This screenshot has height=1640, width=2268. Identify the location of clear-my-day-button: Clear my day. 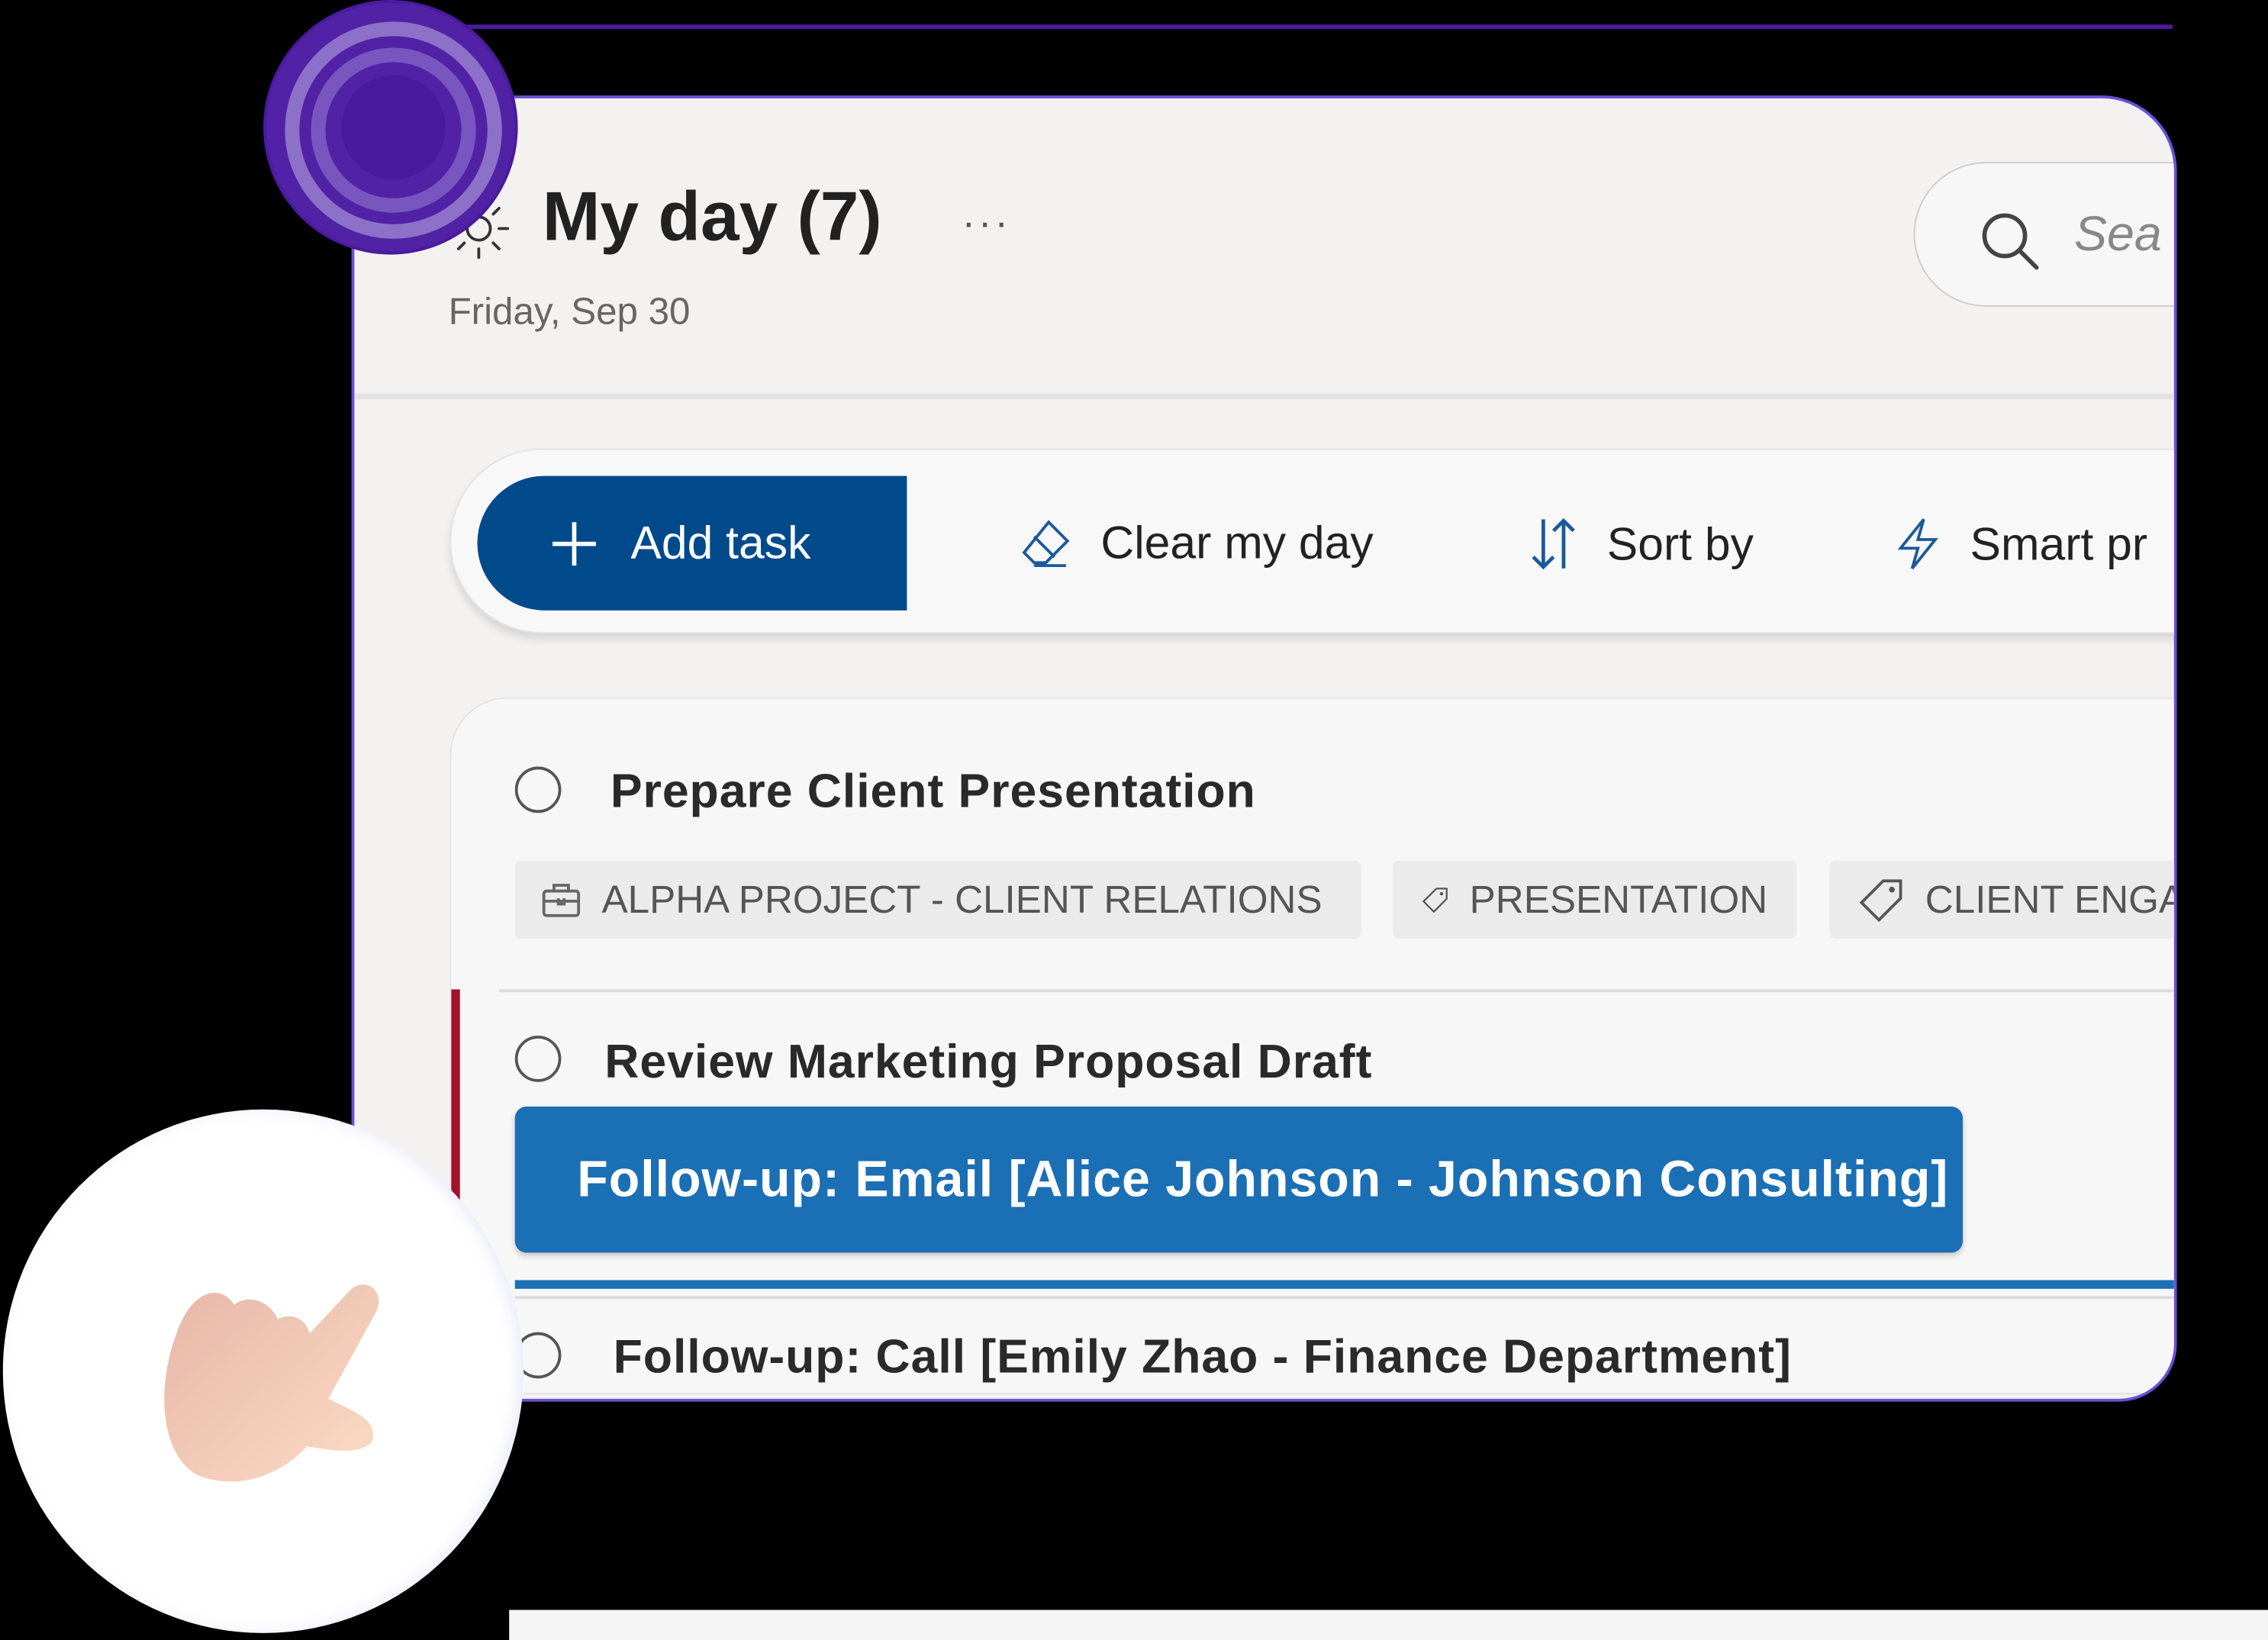
(1197, 543).